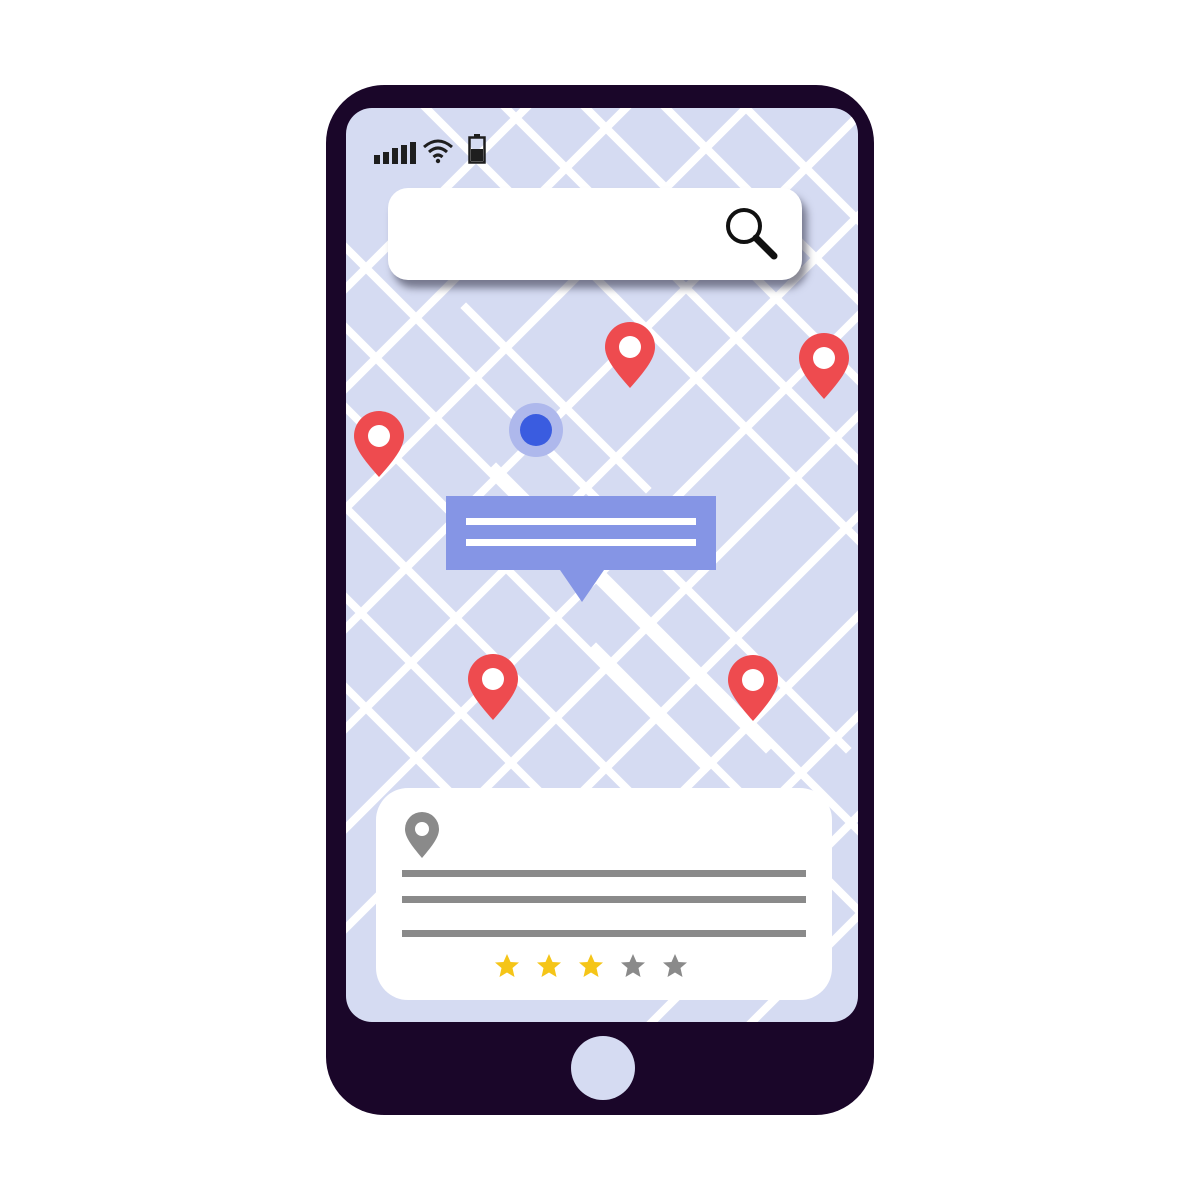 The width and height of the screenshot is (1200, 1200). Describe the element at coordinates (395, 153) in the screenshot. I see `signal-bars-icon` at that location.